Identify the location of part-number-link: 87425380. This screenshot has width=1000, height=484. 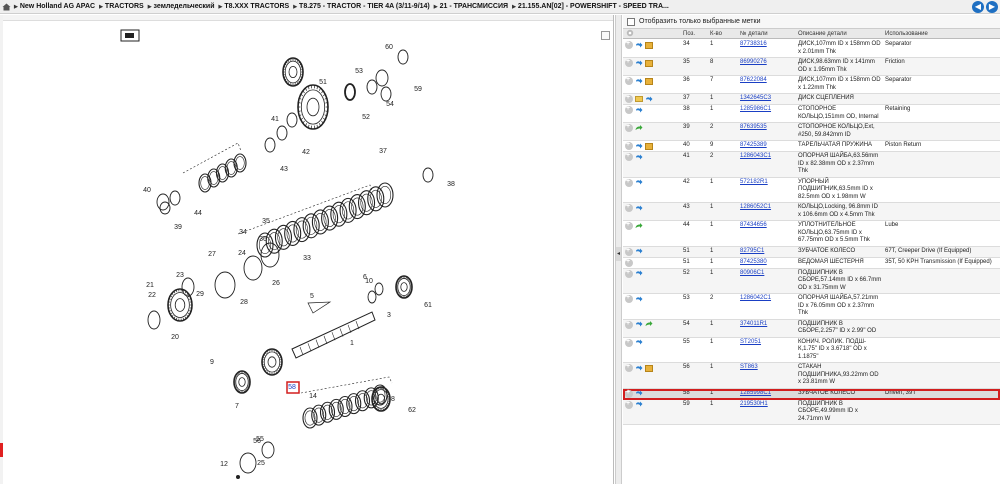
(753, 262).